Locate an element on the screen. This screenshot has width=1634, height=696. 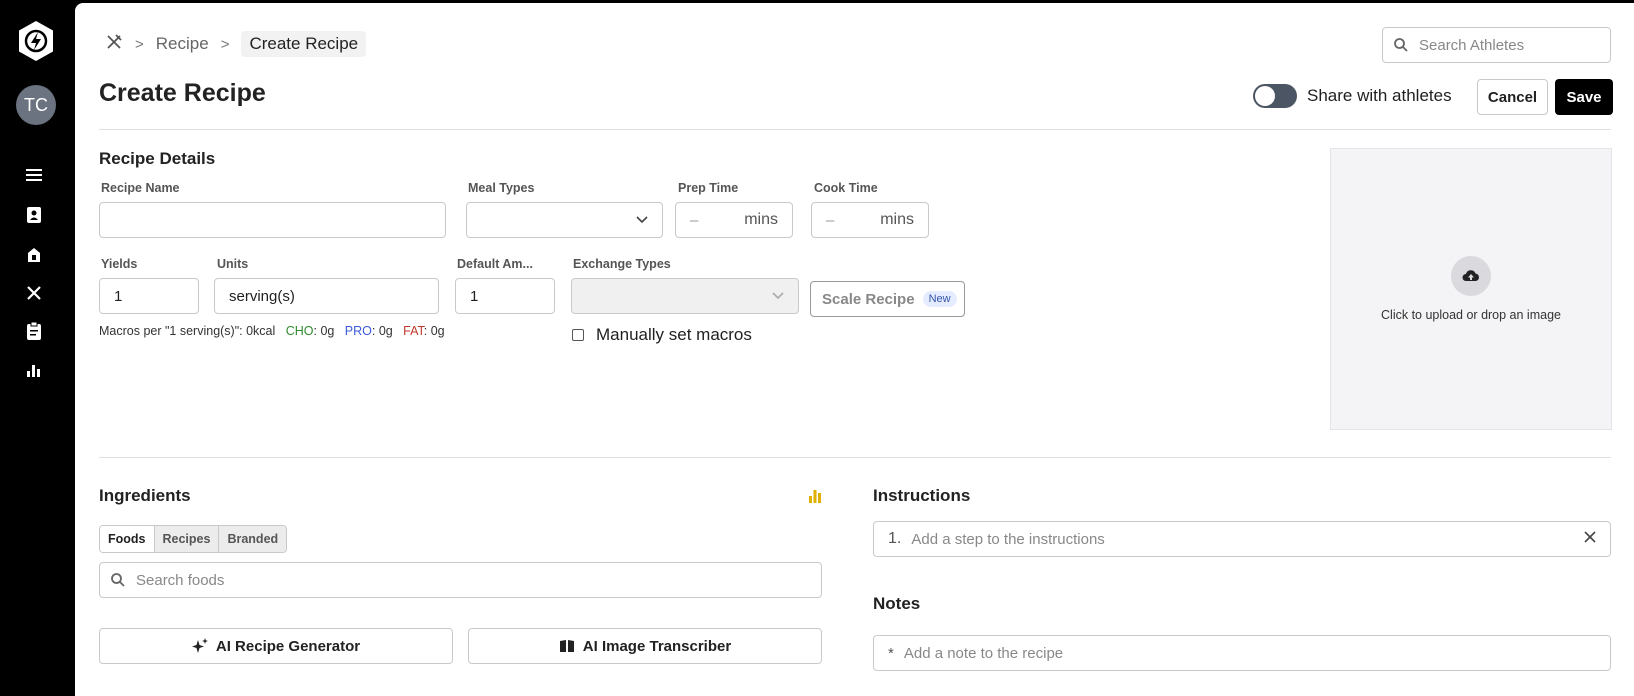
notes-title: Notes is located at coordinates (897, 603).